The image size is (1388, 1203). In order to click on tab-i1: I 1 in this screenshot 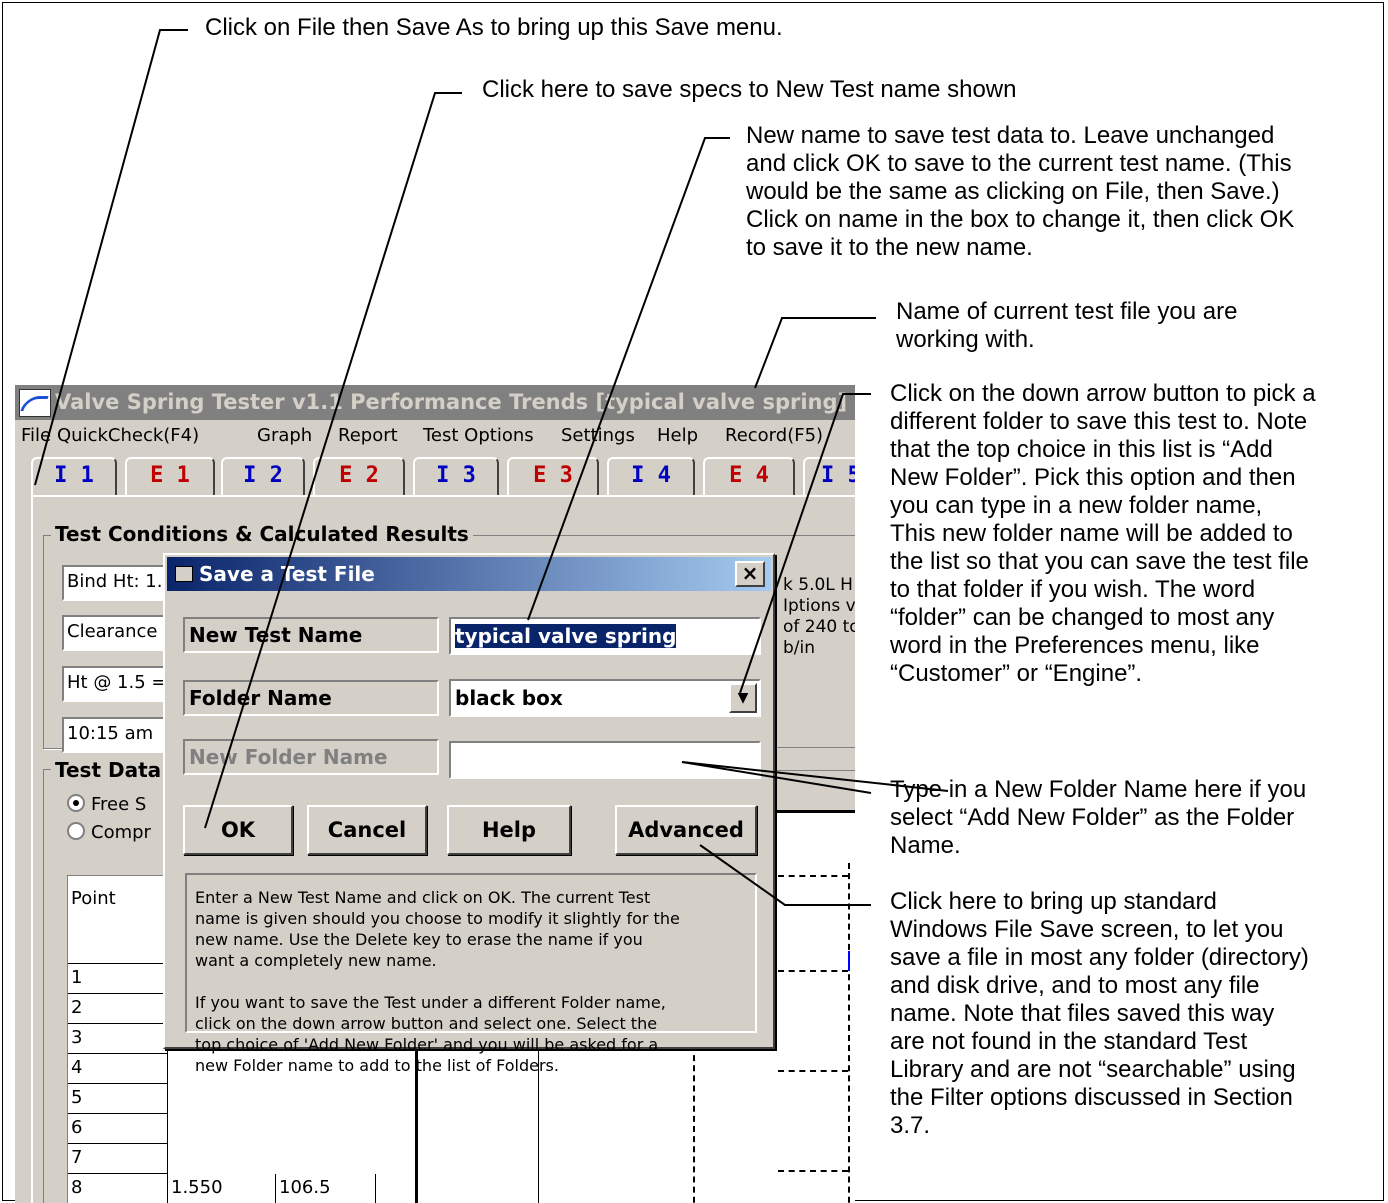, I will do `click(74, 476)`.